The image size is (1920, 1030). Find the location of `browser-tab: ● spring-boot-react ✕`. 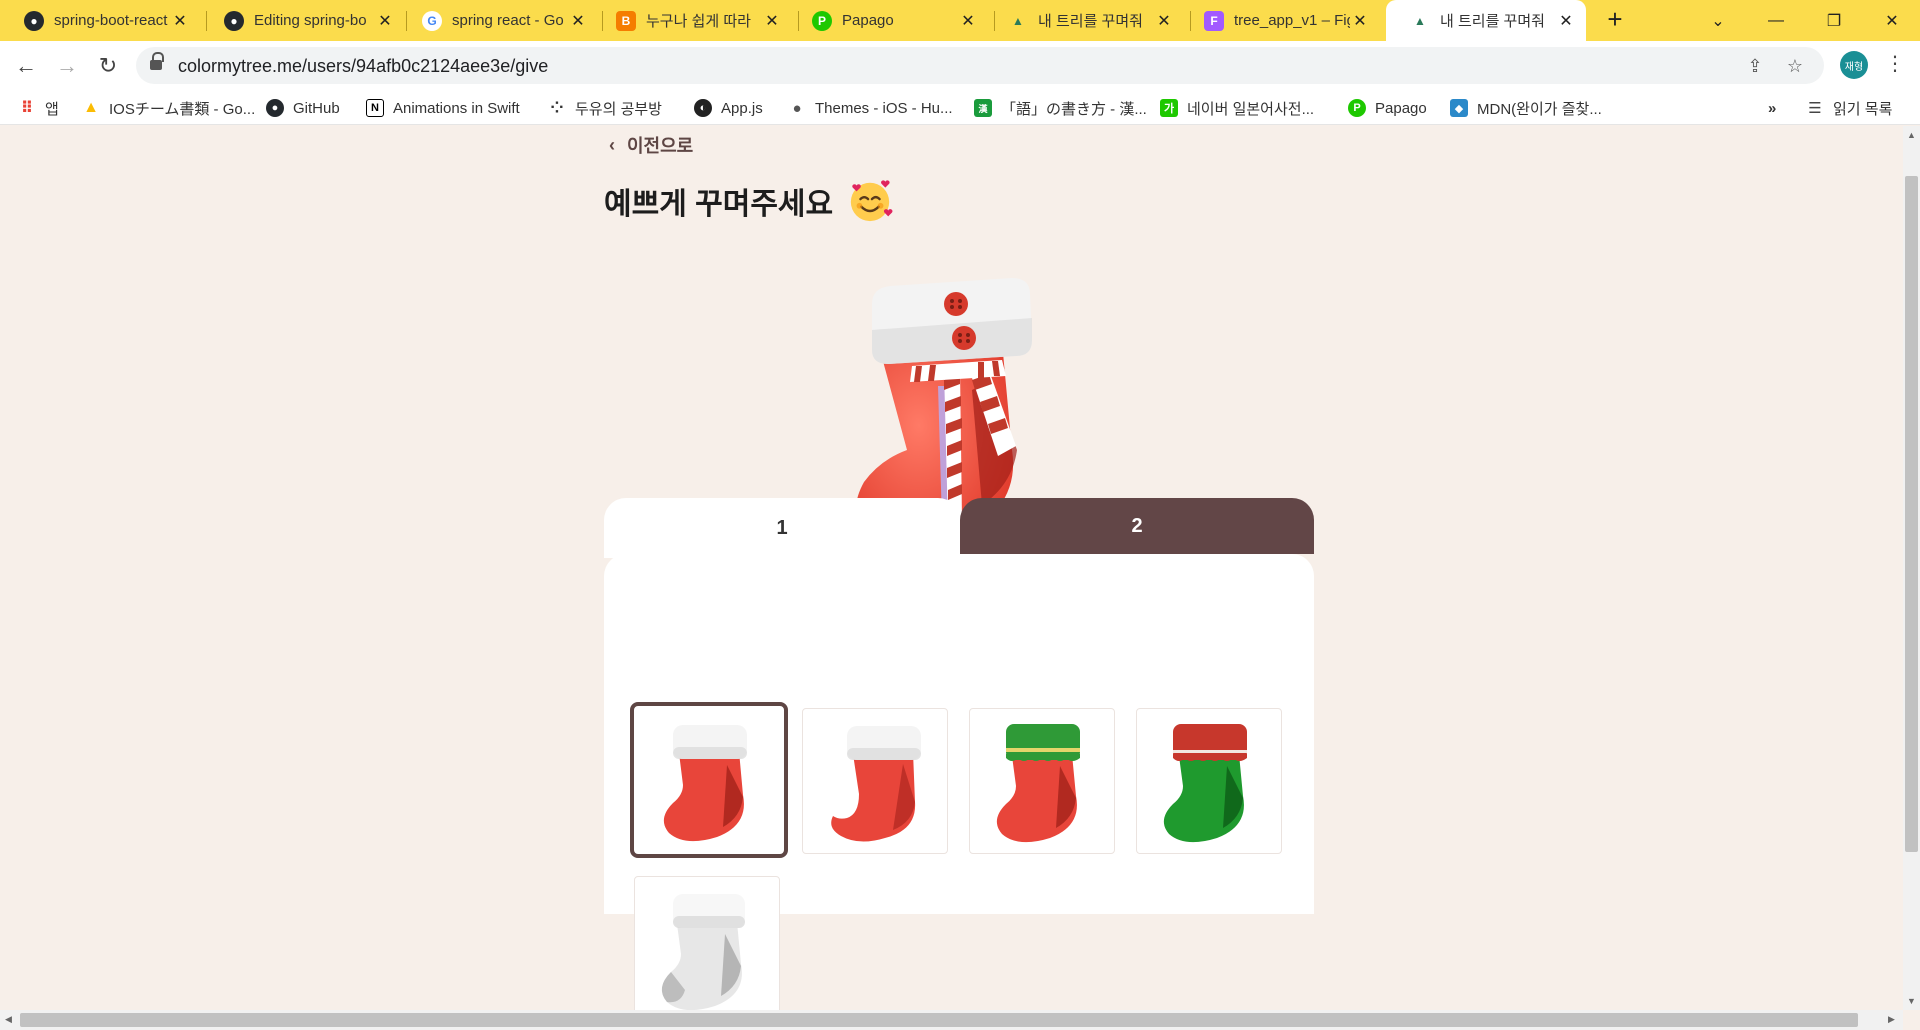

browser-tab: ● spring-boot-react ✕ is located at coordinates (100, 20).